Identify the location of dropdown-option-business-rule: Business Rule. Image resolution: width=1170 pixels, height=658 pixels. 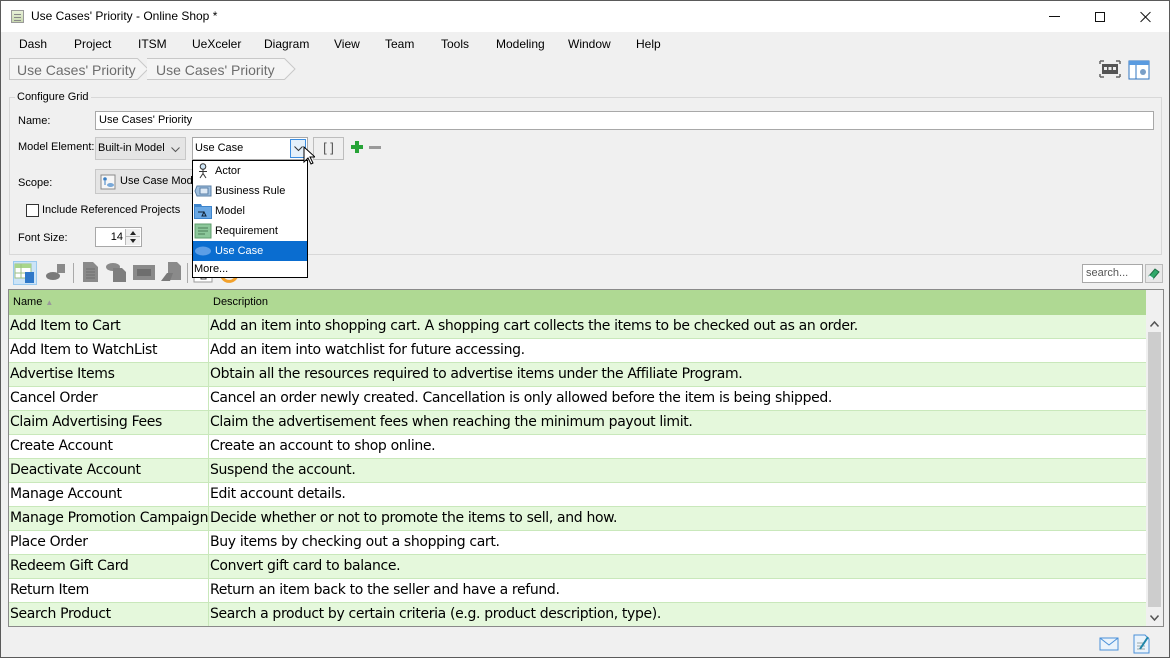
(250, 191).